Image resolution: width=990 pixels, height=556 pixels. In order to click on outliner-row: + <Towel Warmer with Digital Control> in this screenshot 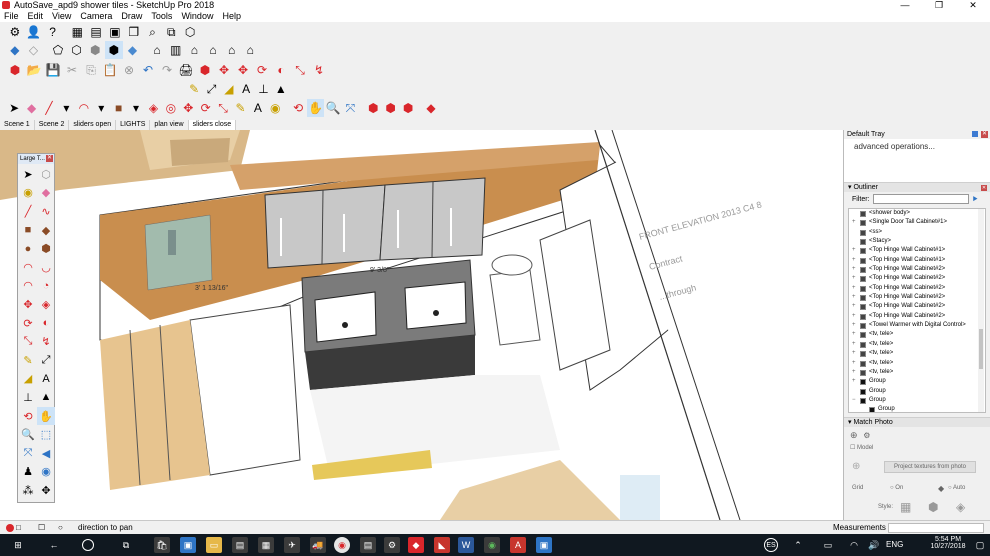, I will do `click(917, 325)`.